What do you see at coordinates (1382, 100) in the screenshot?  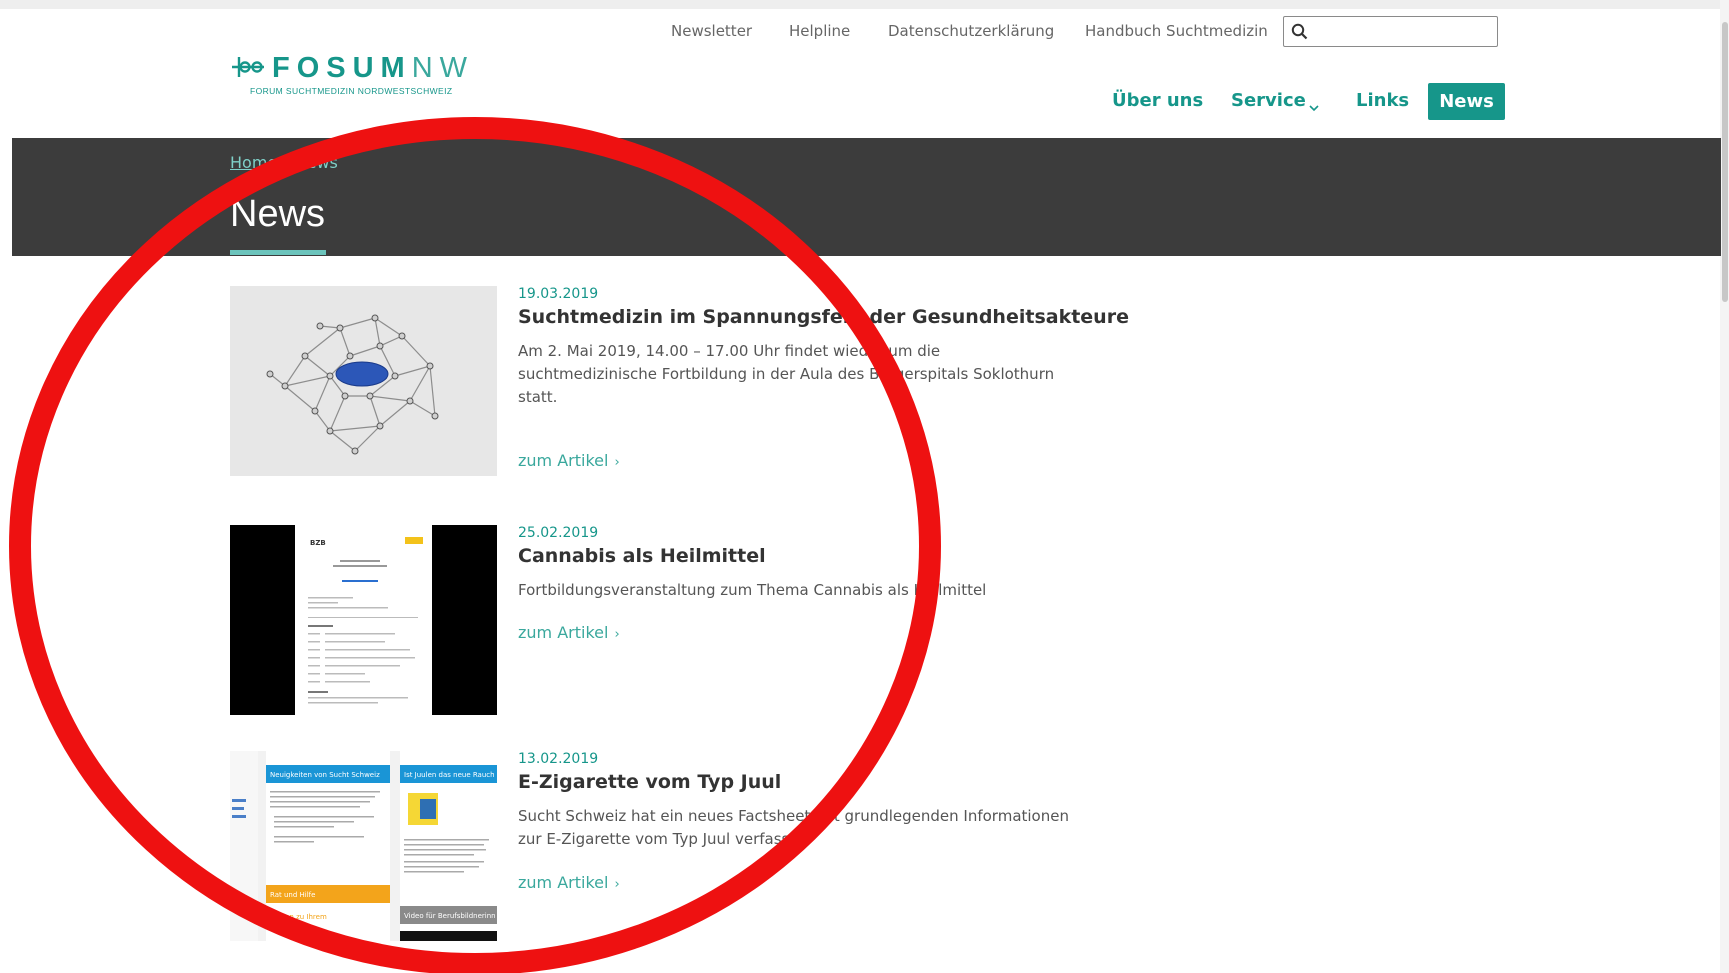 I see `nav-item-links: Links` at bounding box center [1382, 100].